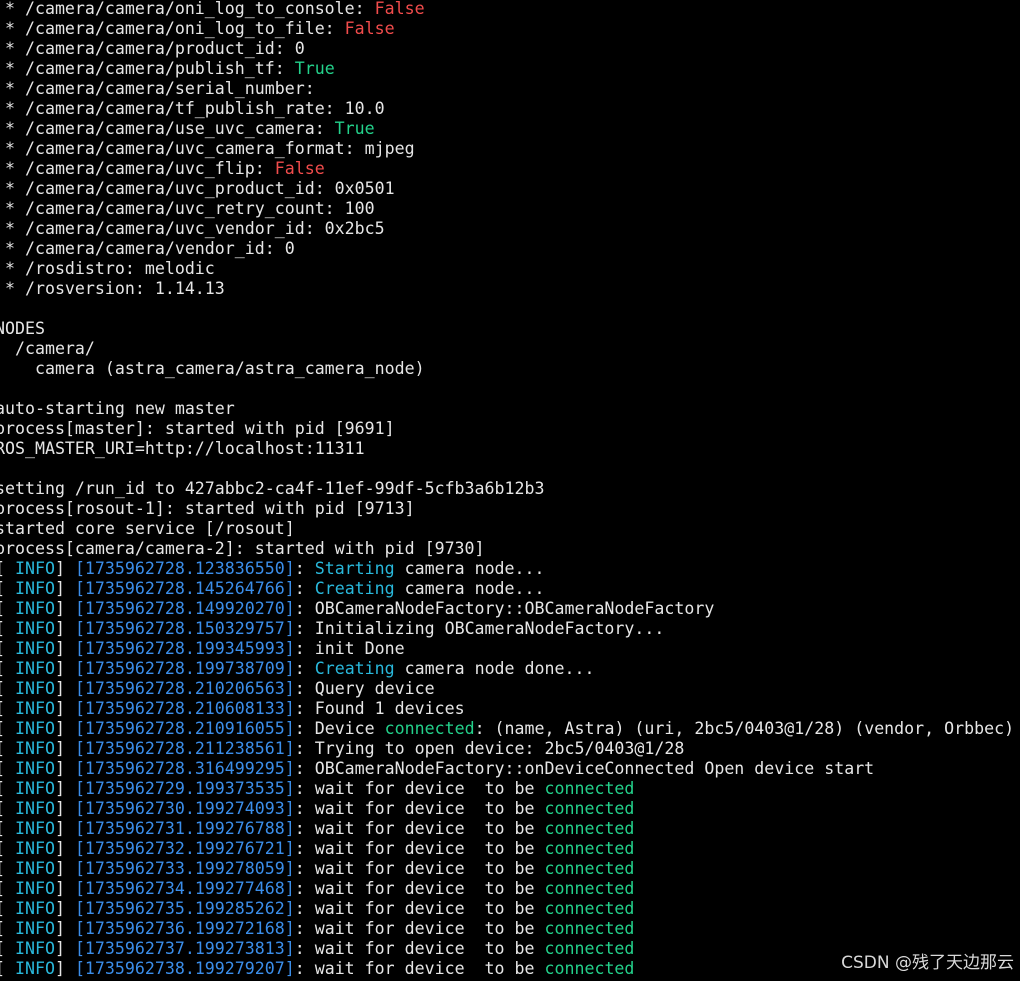 This screenshot has width=1020, height=981. I want to click on terminal-text: [1735962737.199273813], so click(184, 948).